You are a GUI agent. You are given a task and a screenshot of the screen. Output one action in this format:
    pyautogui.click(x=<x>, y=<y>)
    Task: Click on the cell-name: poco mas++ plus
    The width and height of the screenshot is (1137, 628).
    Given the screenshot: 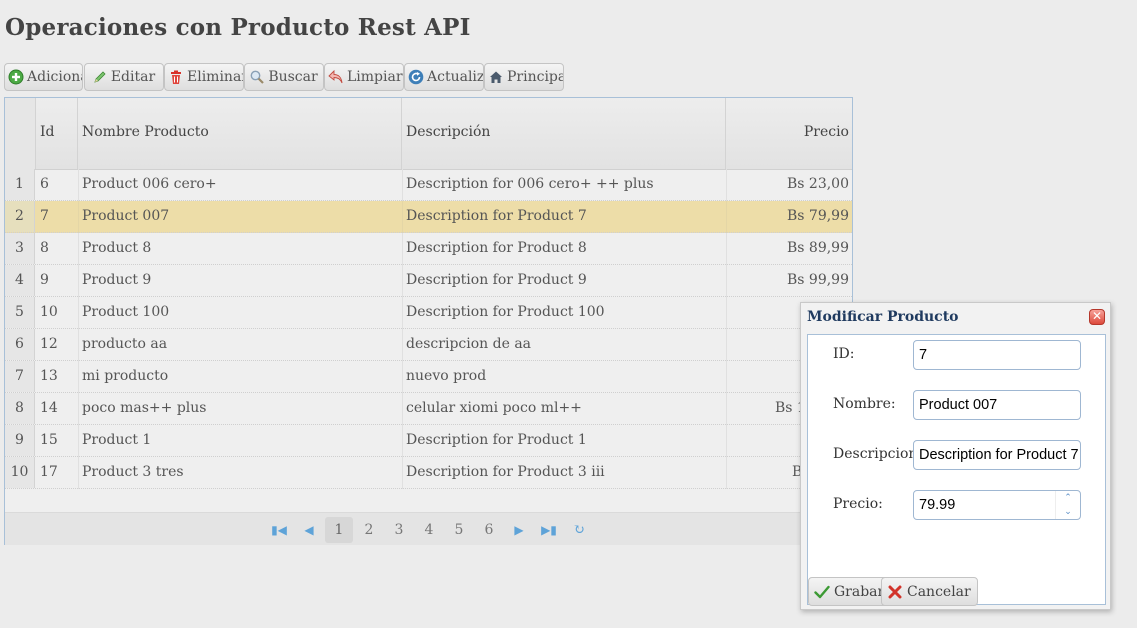 What is the action you would take?
    pyautogui.click(x=144, y=408)
    